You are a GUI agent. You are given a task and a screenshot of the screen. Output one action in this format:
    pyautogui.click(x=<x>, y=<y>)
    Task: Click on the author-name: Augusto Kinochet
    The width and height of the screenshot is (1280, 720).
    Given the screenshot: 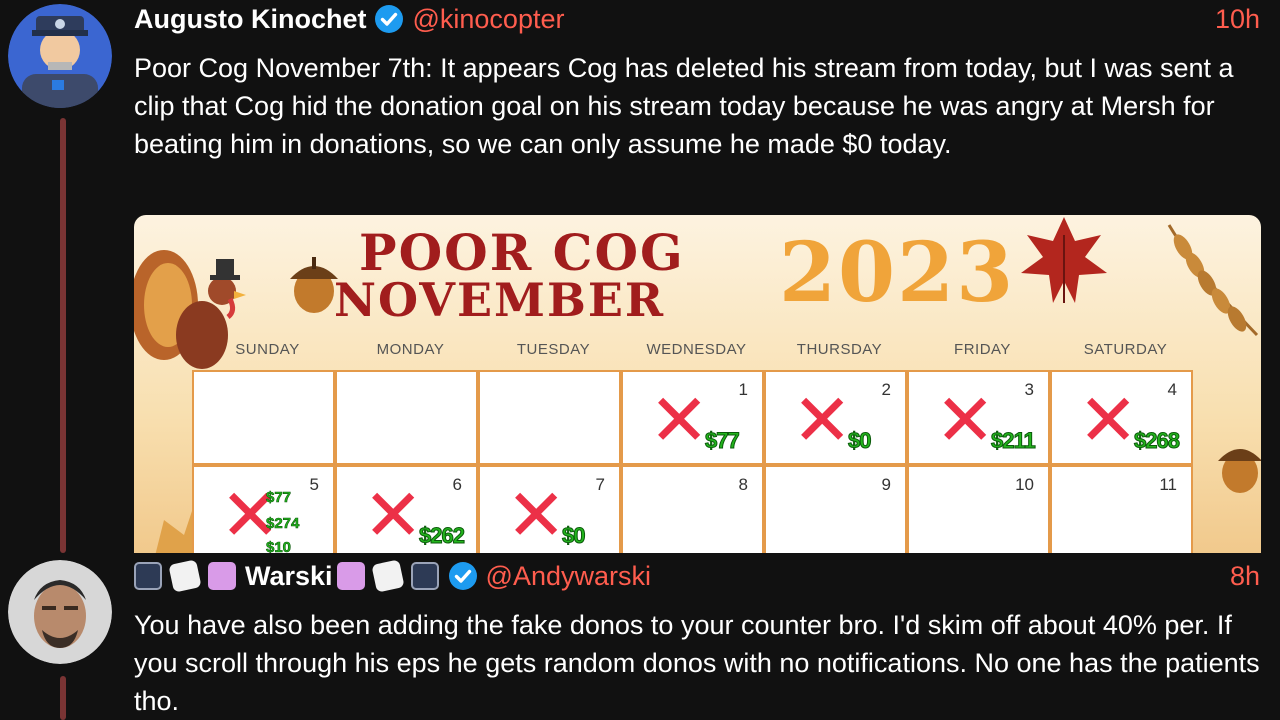 What is the action you would take?
    pyautogui.click(x=250, y=19)
    